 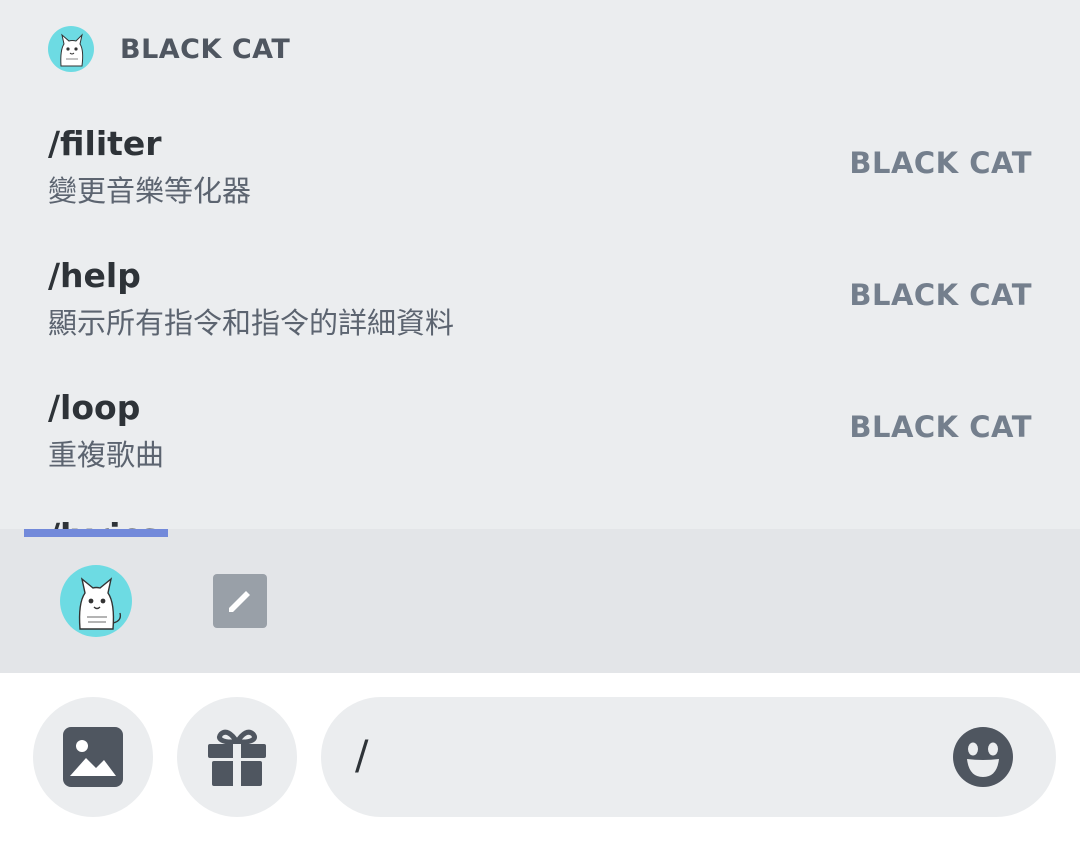 I want to click on upload-image-button, so click(x=93, y=757).